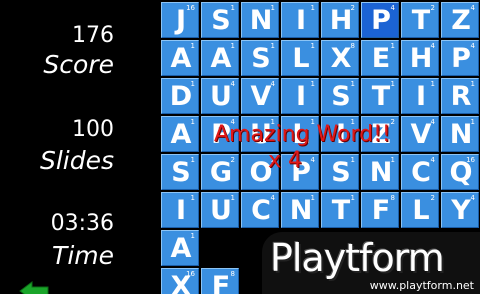  I want to click on slides-value: 100, so click(93, 129).